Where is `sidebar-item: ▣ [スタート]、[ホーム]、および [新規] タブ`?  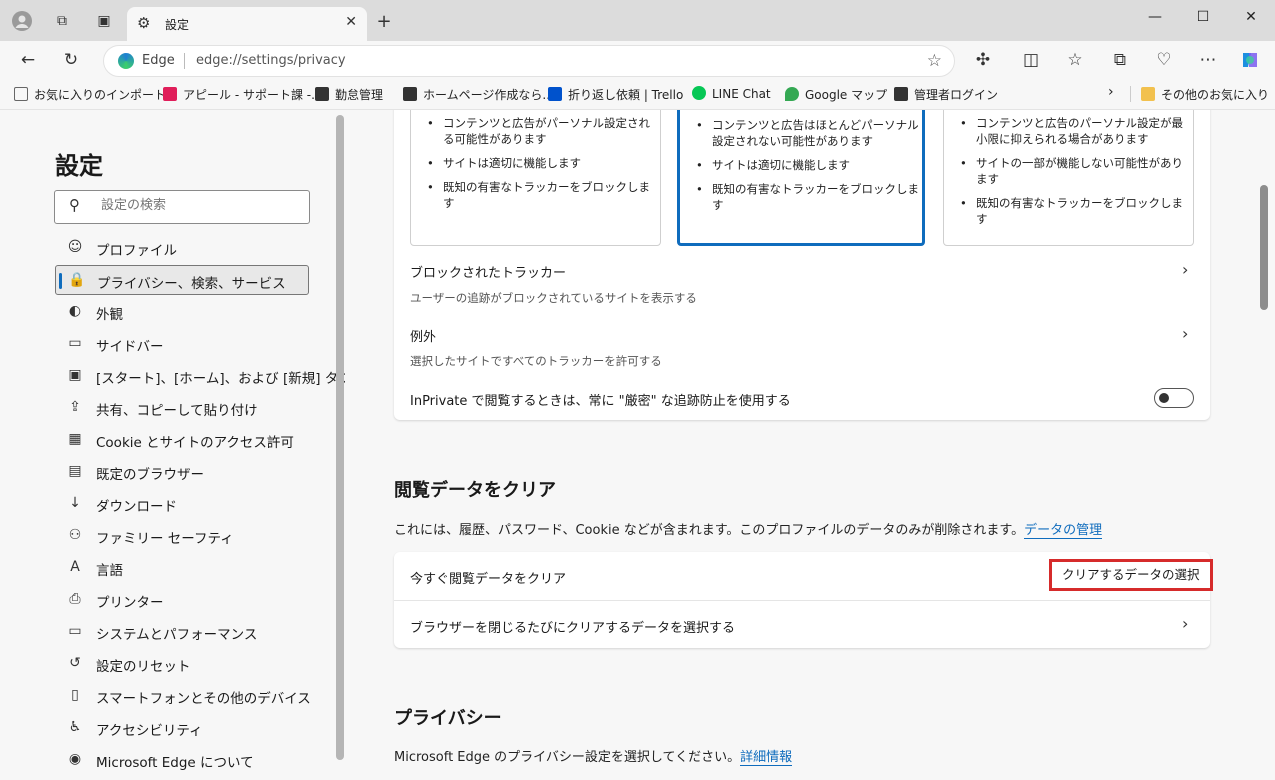
sidebar-item: ▣ [スタート]、[ホーム]、および [新規] タブ is located at coordinates (203, 376).